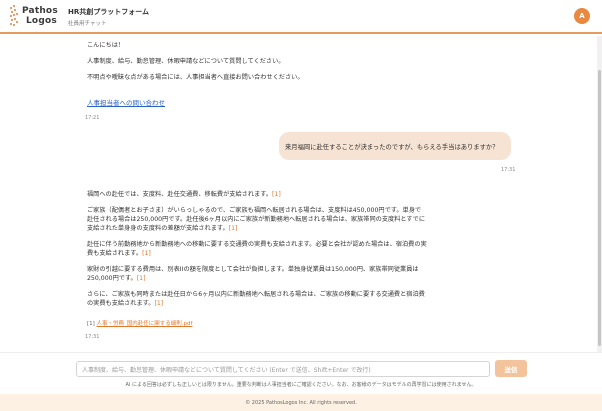 This screenshot has height=411, width=602. Describe the element at coordinates (15, 17) in the screenshot. I see `logo-mark-icon` at that location.